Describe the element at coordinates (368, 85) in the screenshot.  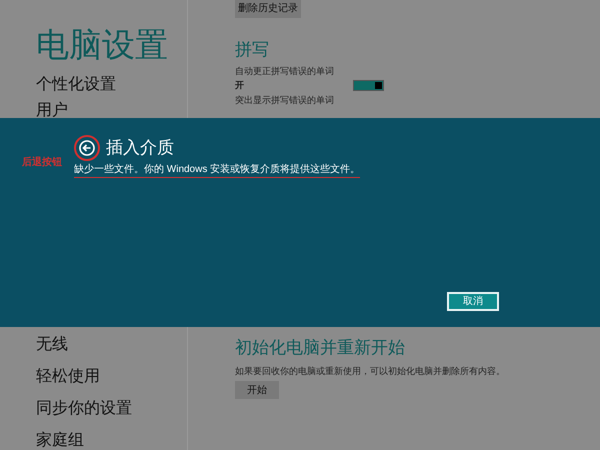
I see `toggle-switch` at that location.